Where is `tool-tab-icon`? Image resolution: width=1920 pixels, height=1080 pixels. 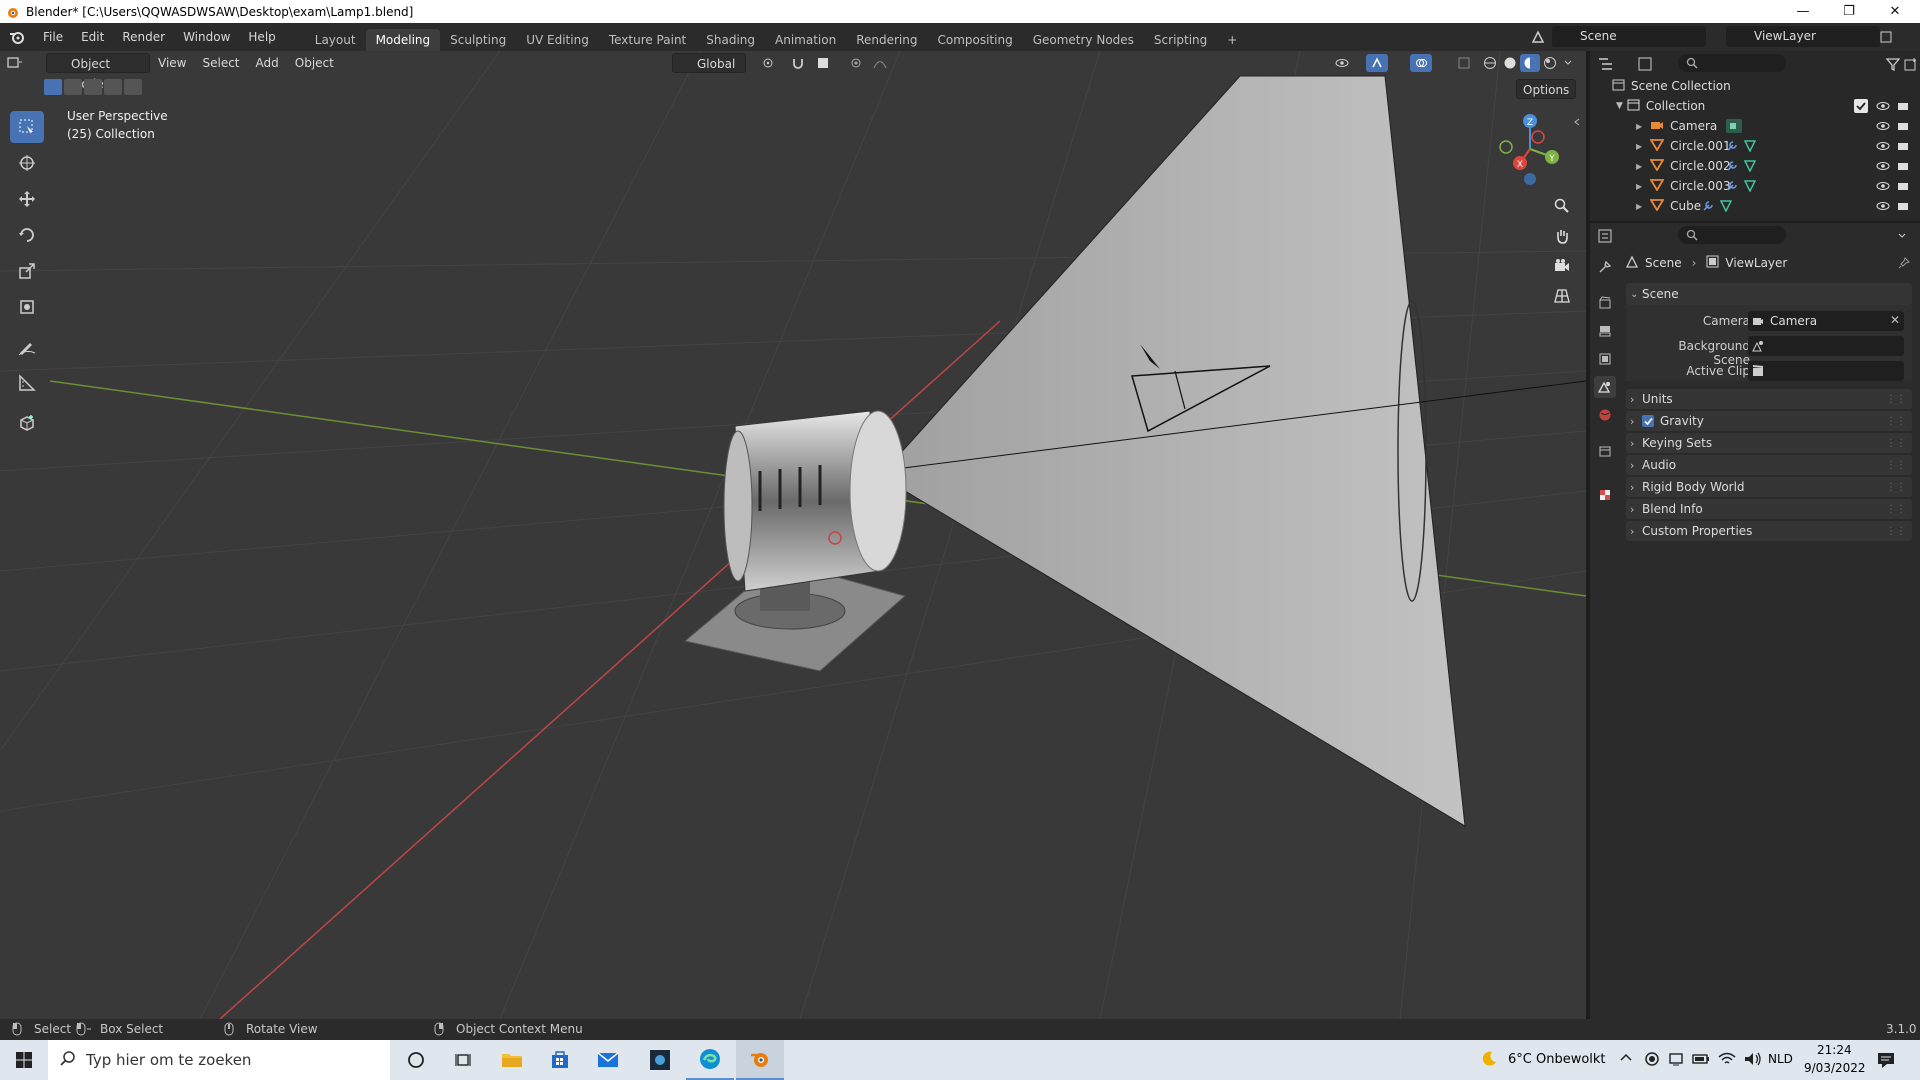 tool-tab-icon is located at coordinates (1605, 267).